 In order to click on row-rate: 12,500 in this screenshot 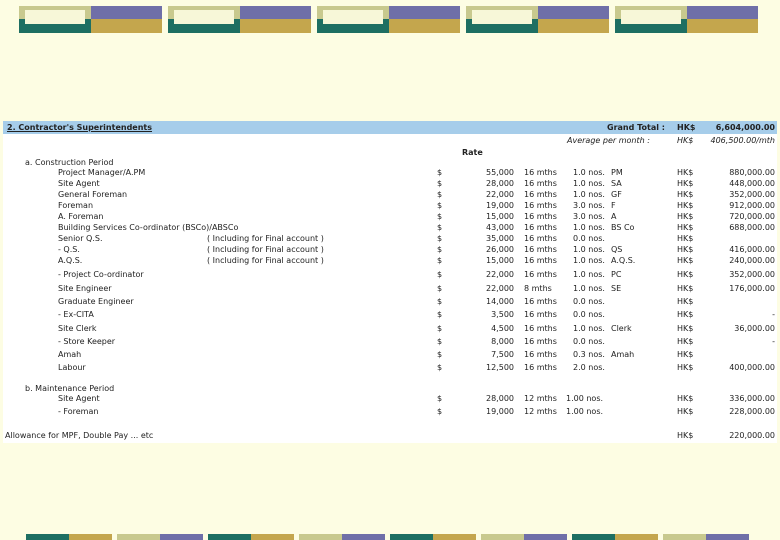, I will do `click(500, 367)`.